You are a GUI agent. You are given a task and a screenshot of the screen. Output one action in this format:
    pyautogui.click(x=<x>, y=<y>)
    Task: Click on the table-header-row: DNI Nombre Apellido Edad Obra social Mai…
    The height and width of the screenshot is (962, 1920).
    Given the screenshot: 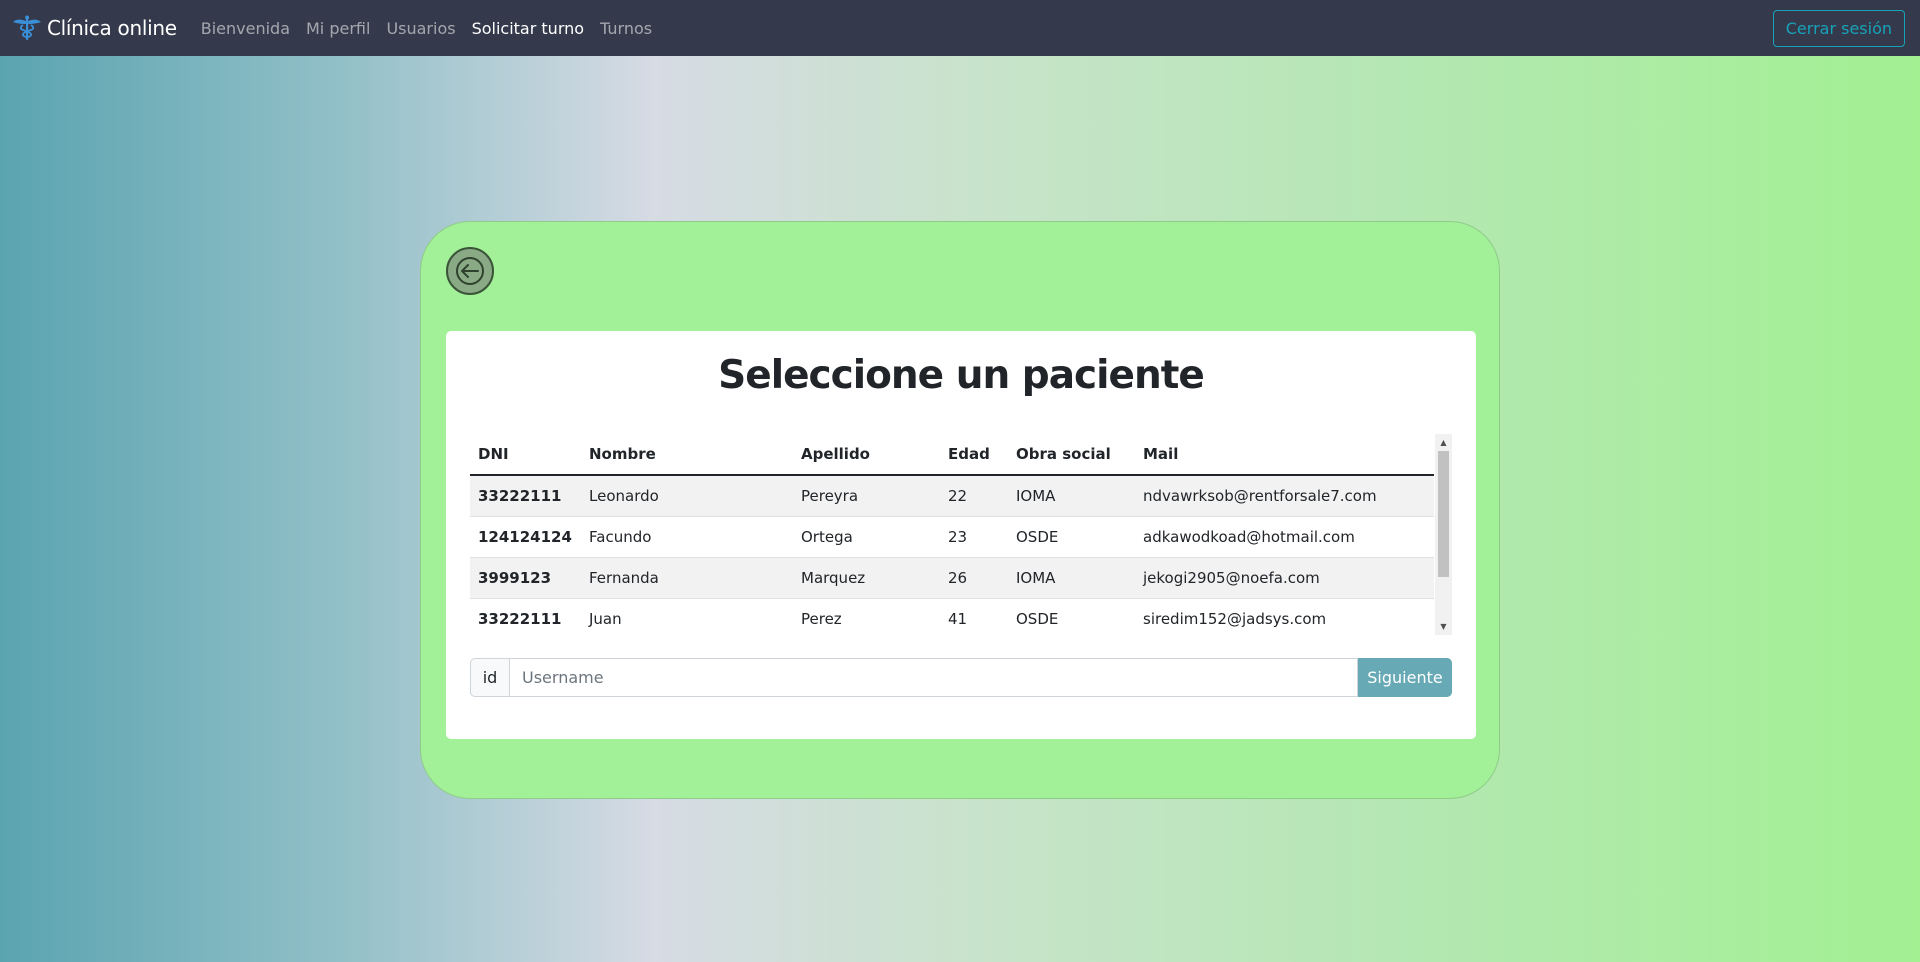 What is the action you would take?
    pyautogui.click(x=952, y=455)
    